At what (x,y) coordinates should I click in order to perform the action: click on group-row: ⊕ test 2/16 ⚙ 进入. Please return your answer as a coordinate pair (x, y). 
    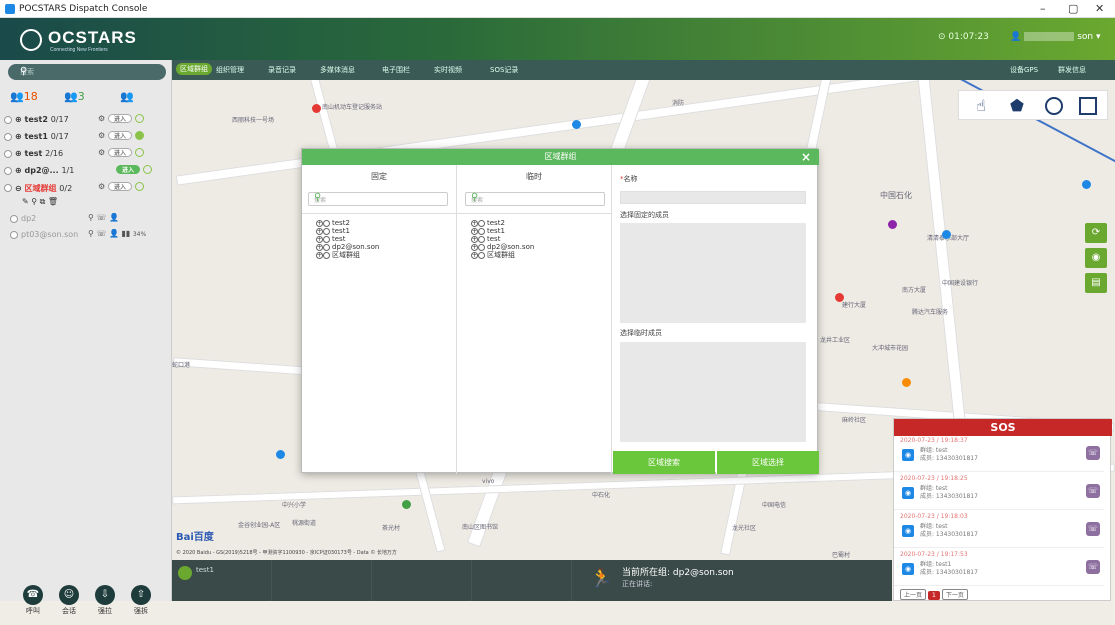
    Looking at the image, I should click on (86, 154).